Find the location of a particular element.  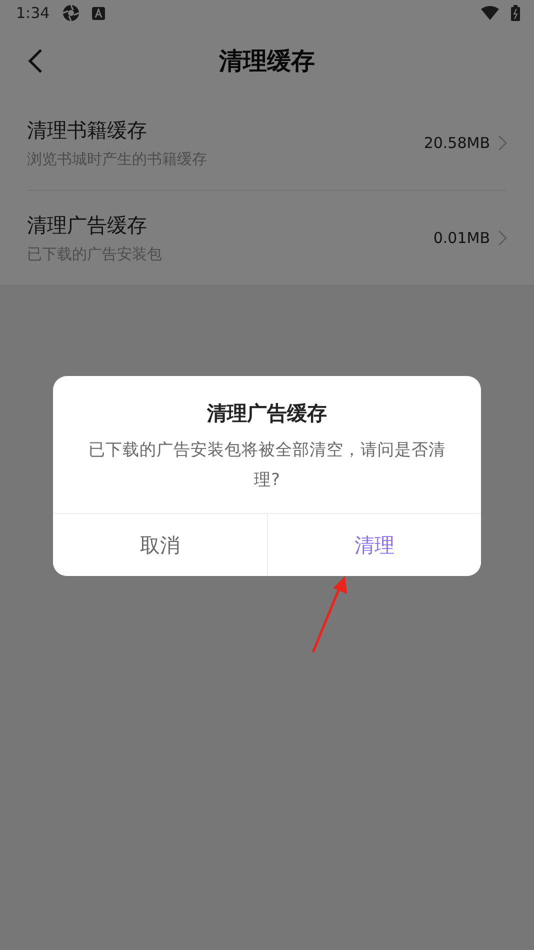

cache-size: 0.01MB is located at coordinates (461, 238).